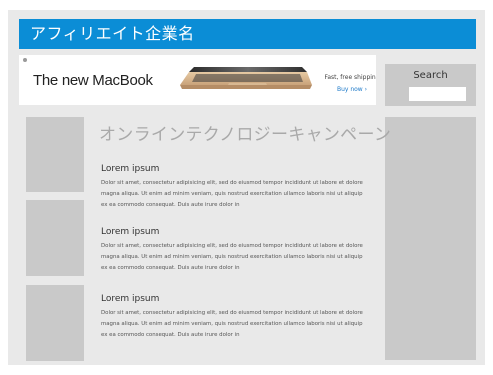  Describe the element at coordinates (247, 34) in the screenshot. I see `site-header: アフィリエイト企業名` at that location.